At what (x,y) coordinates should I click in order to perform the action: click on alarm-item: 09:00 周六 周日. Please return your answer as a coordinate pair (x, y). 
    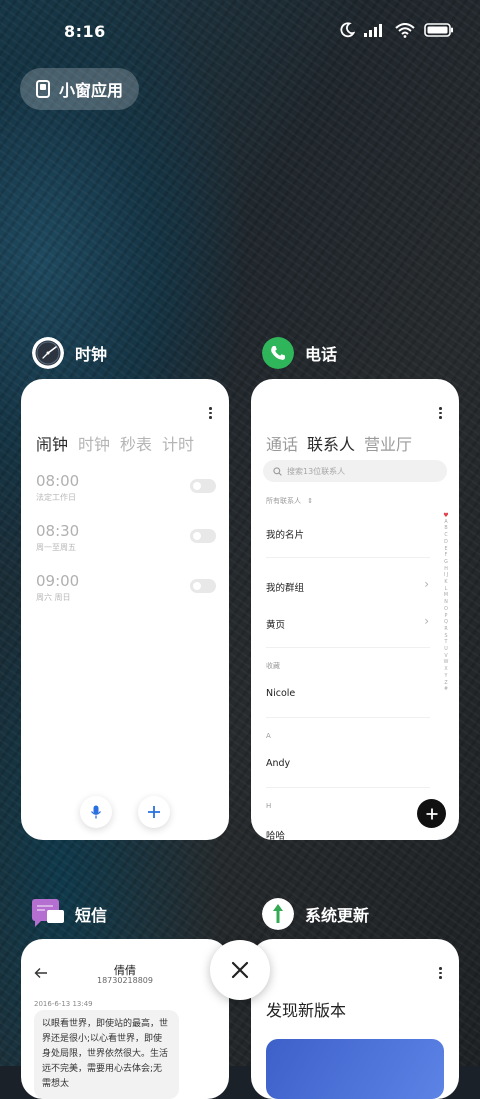
    Looking at the image, I should click on (126, 587).